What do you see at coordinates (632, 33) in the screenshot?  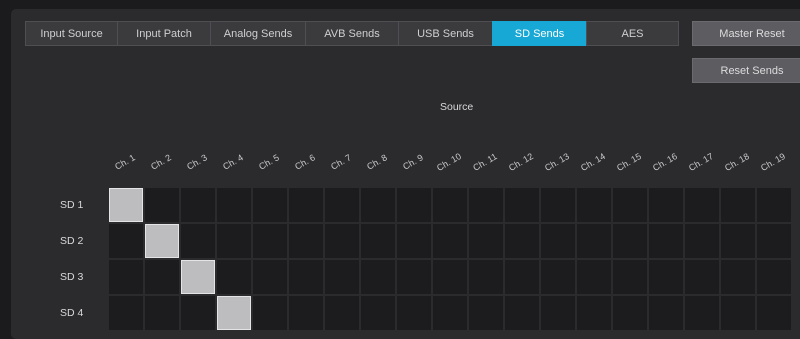 I see `tab-aes: AES` at bounding box center [632, 33].